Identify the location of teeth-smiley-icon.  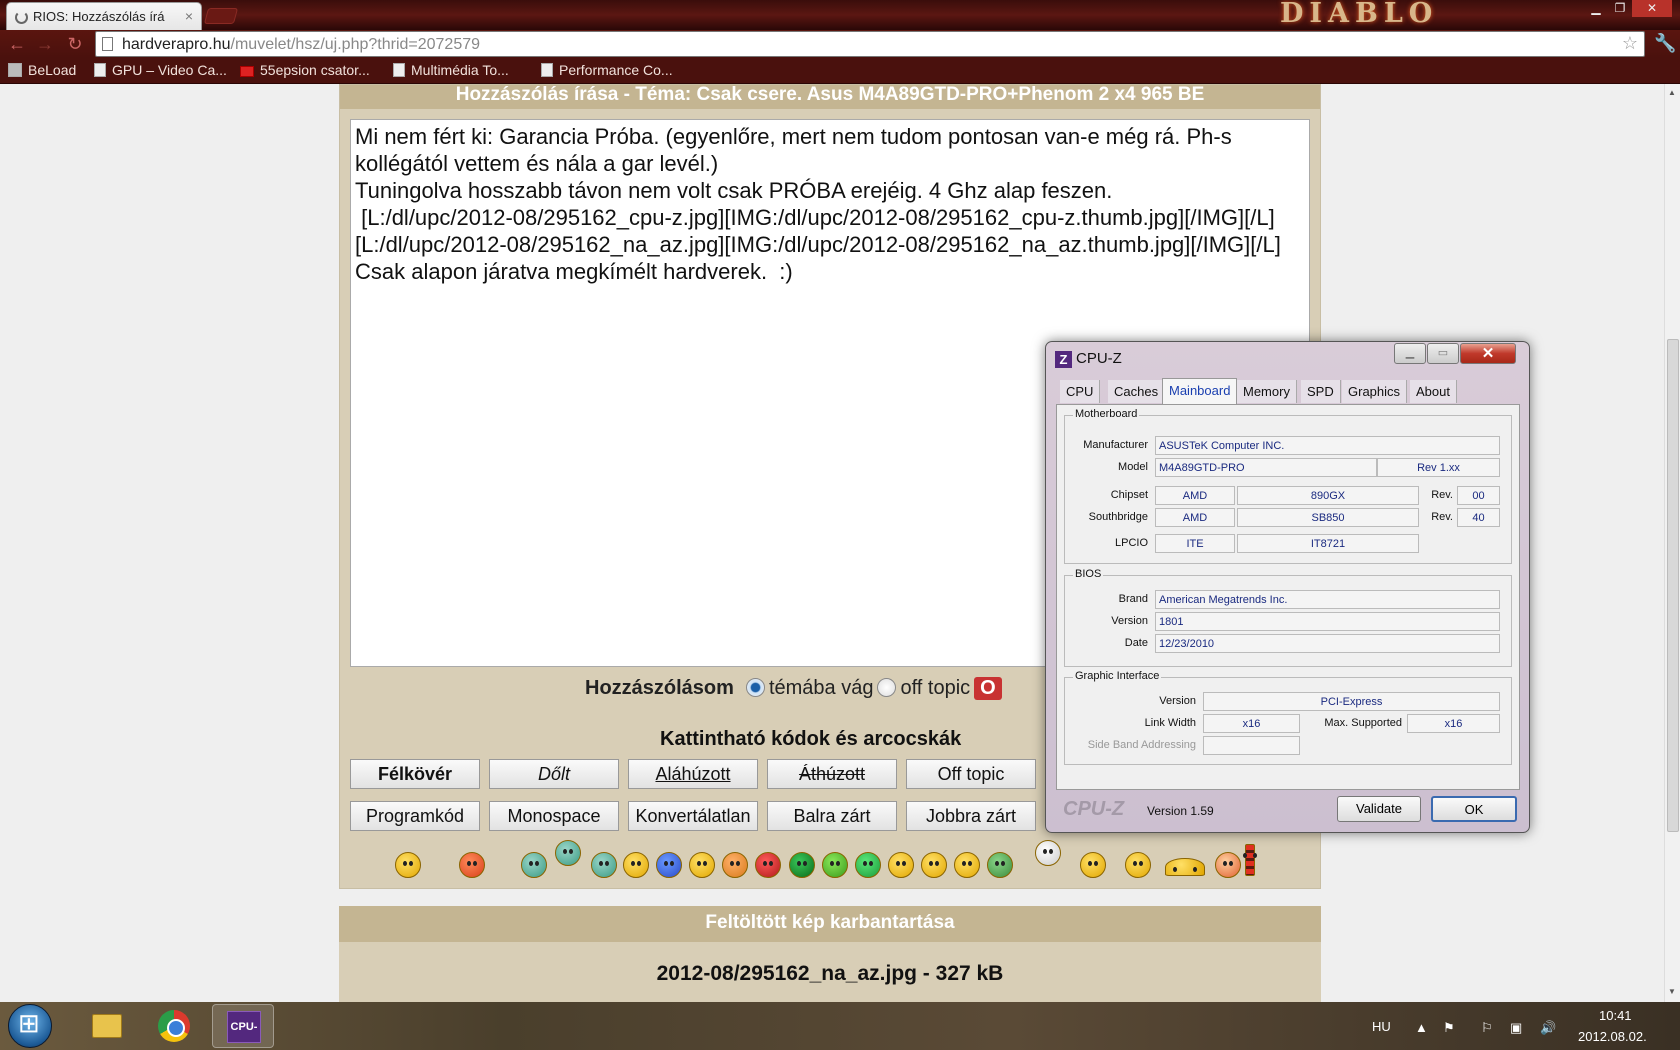
(604, 865).